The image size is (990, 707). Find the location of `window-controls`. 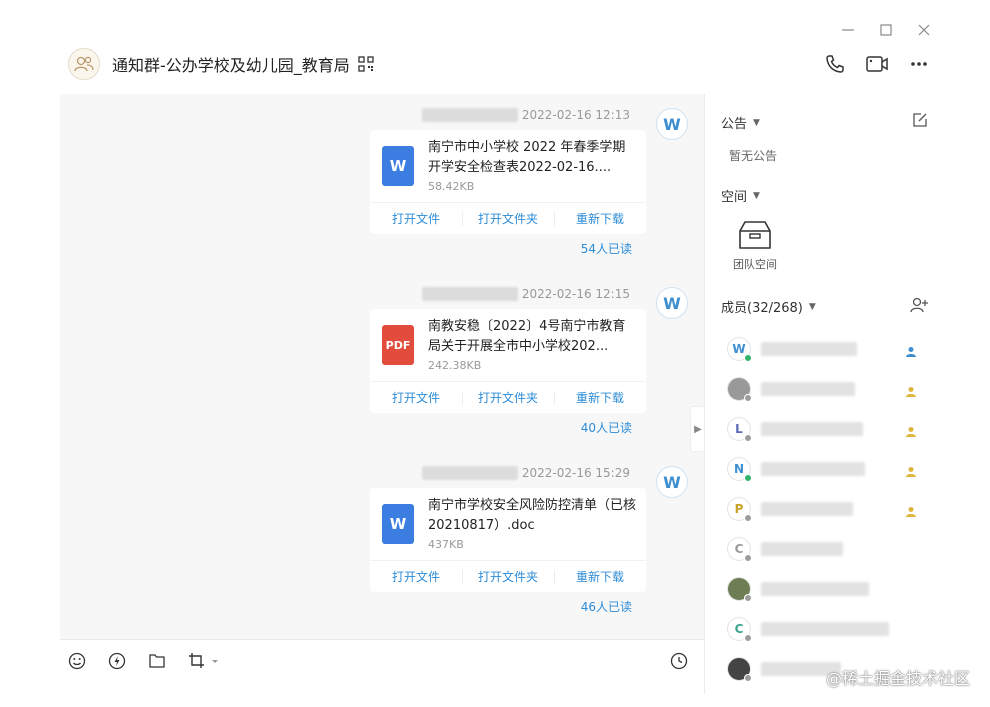

window-controls is located at coordinates (886, 30).